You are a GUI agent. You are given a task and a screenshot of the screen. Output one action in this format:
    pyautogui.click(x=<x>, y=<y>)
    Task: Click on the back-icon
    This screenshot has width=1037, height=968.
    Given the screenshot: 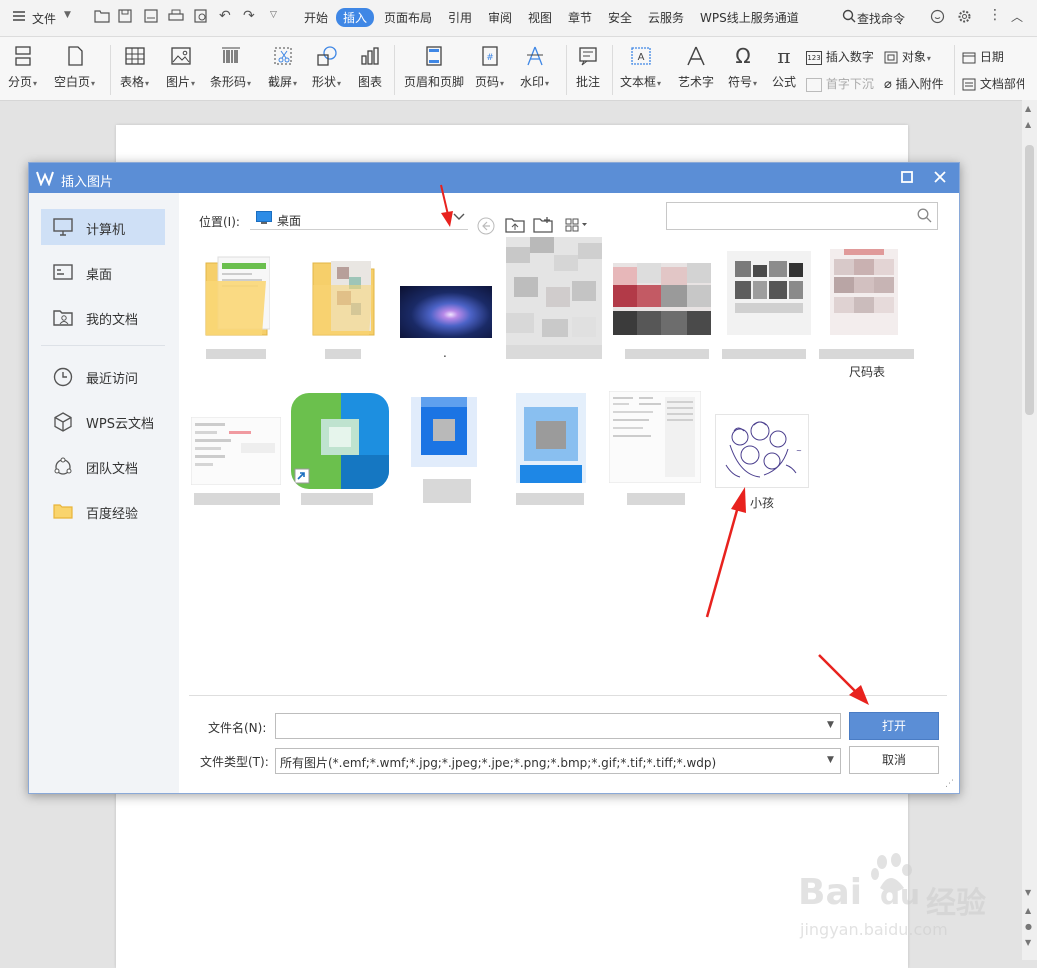 What is the action you would take?
    pyautogui.click(x=486, y=227)
    